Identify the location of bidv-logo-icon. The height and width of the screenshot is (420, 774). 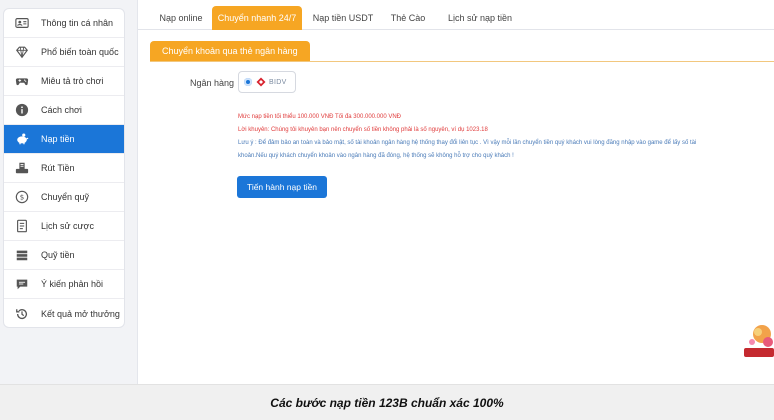
(261, 82).